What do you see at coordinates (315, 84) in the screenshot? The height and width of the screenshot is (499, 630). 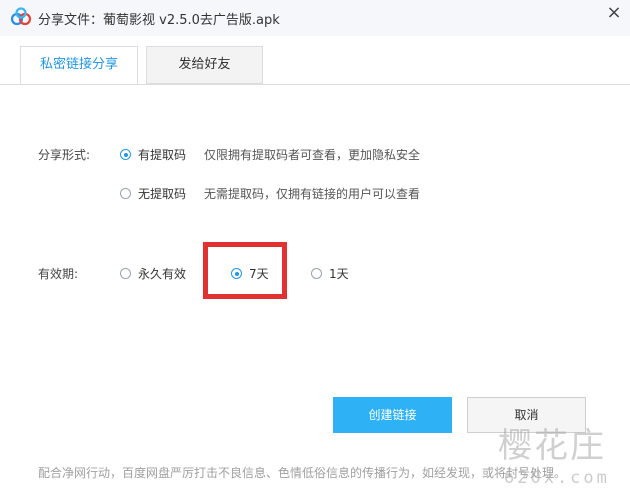 I see `tabs-divider` at bounding box center [315, 84].